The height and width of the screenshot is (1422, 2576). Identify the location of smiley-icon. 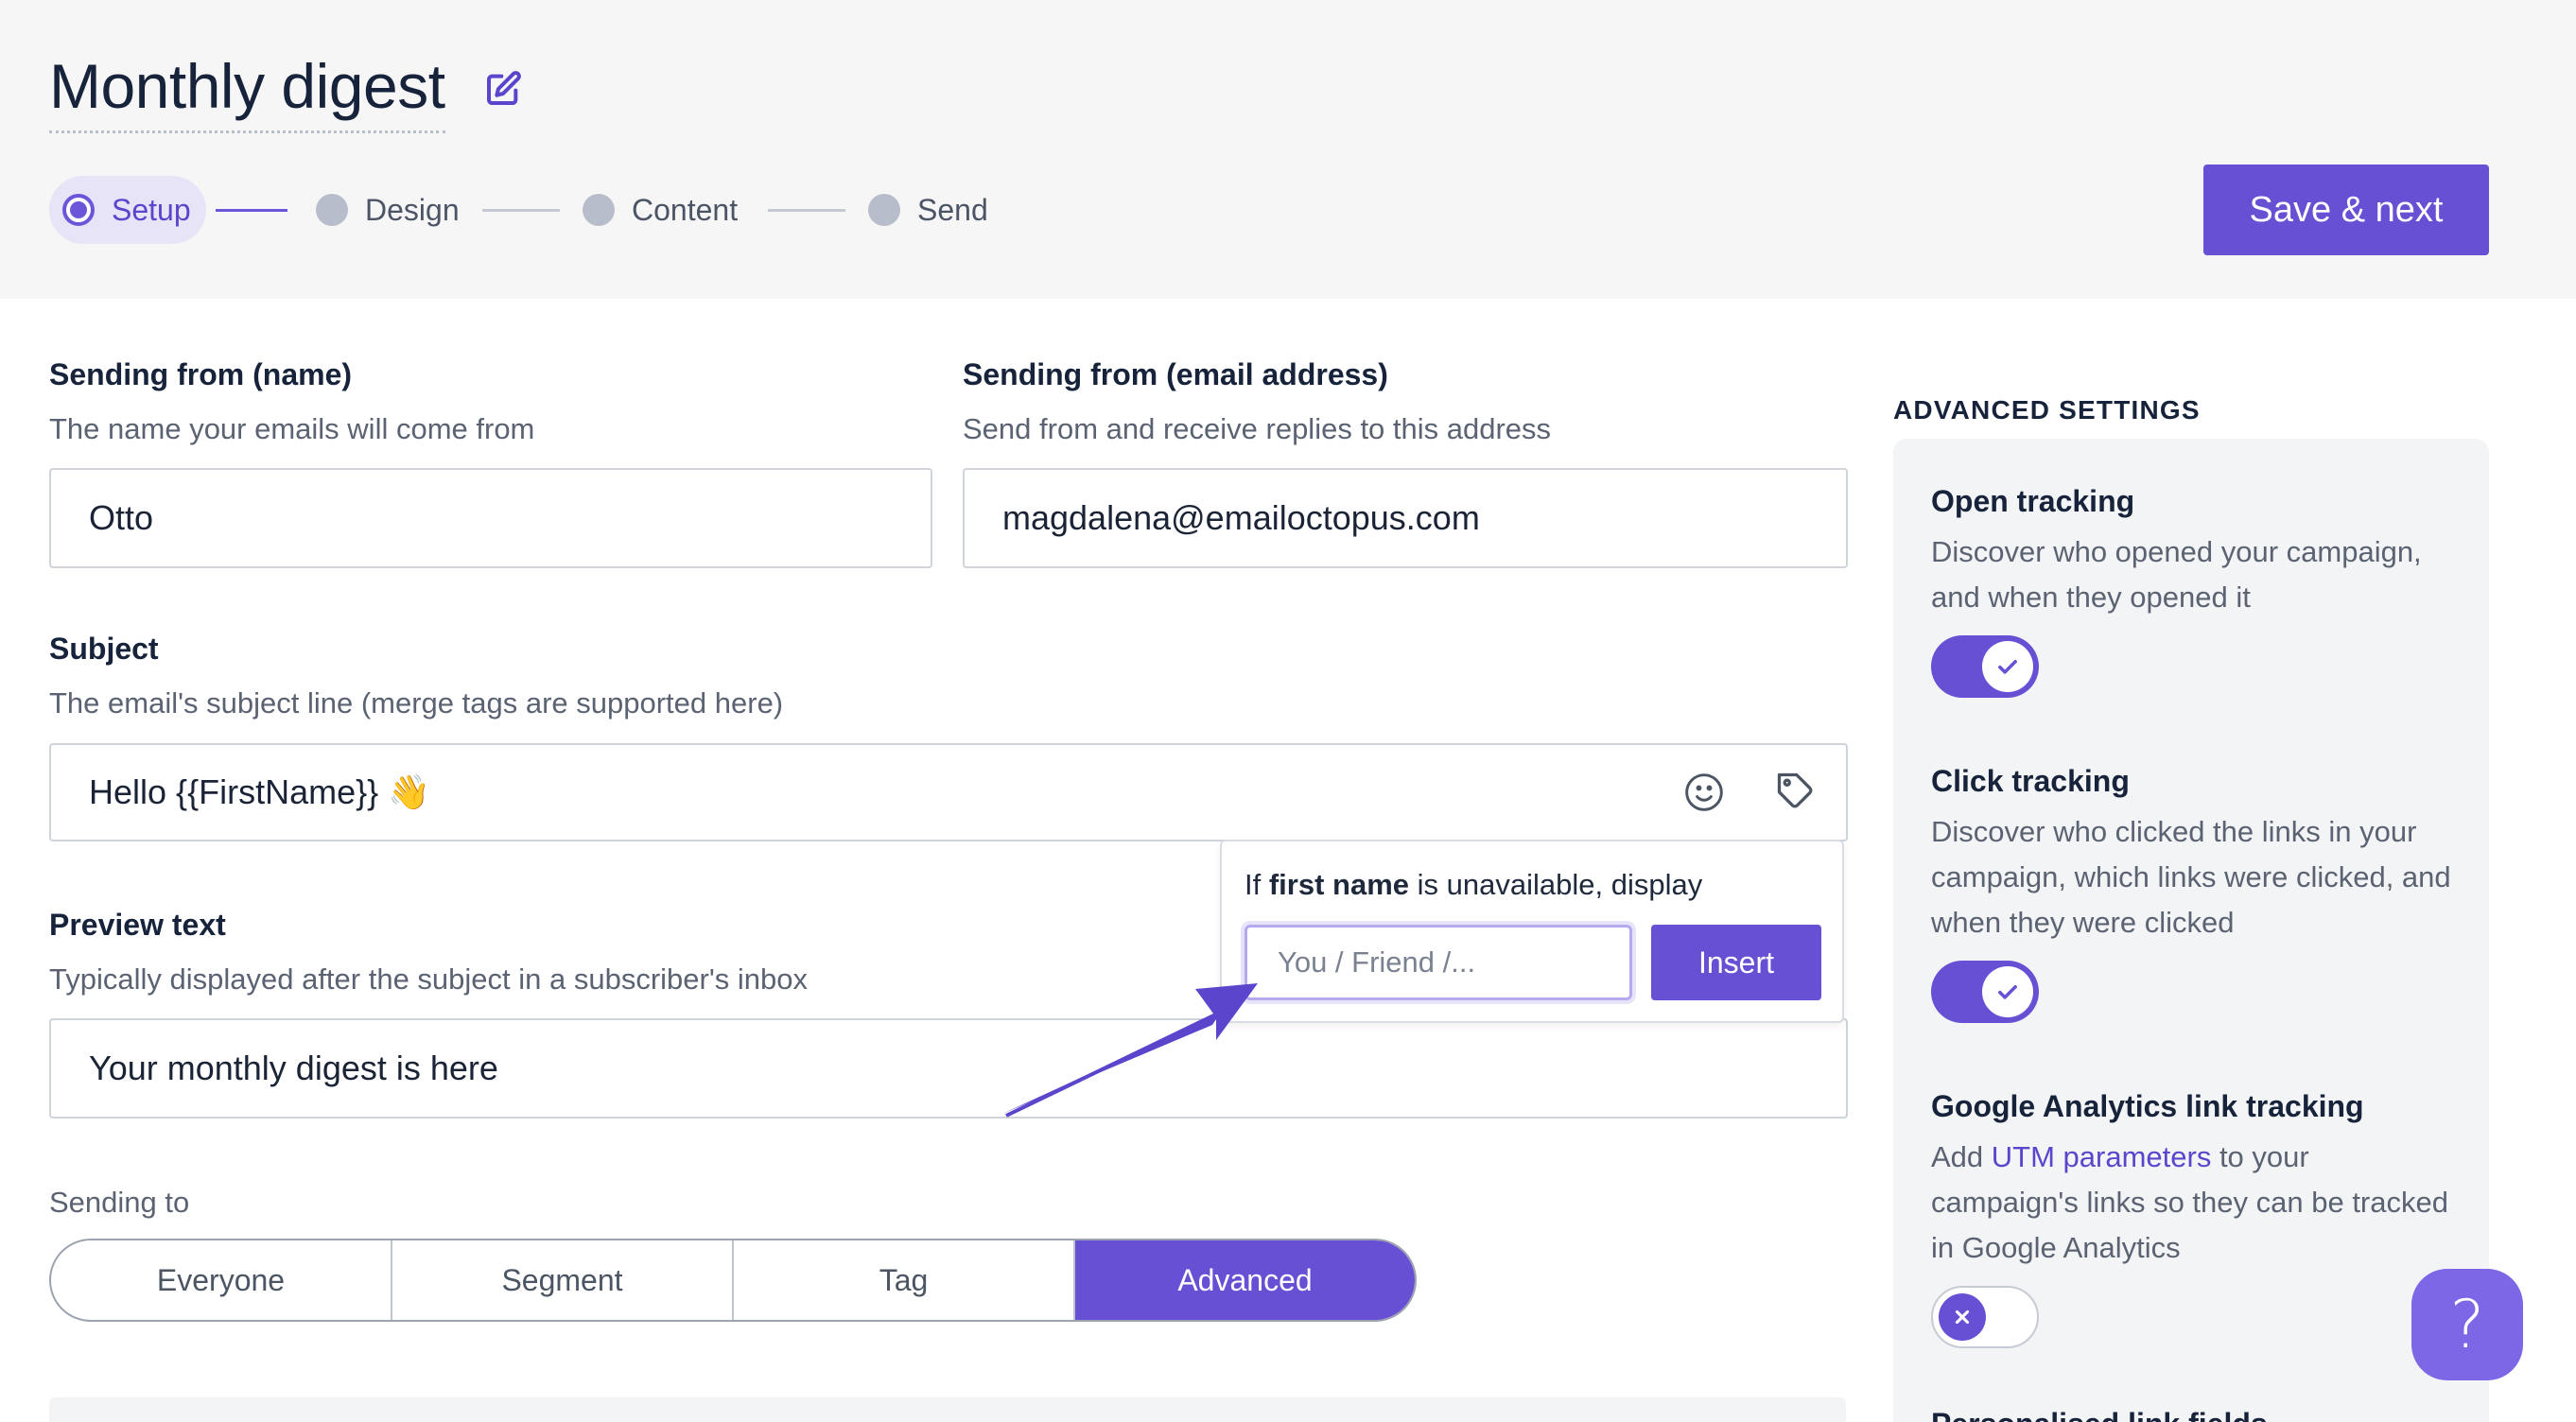
(1704, 792).